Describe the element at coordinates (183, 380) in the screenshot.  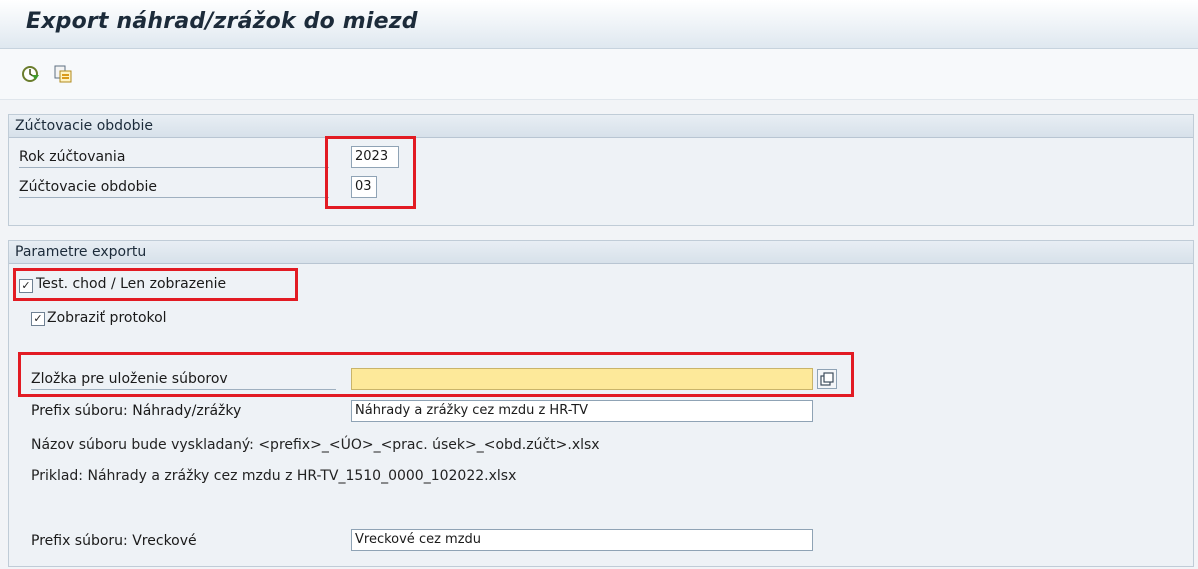
I see `folder-label: Zložka pre uloženie súborov` at that location.